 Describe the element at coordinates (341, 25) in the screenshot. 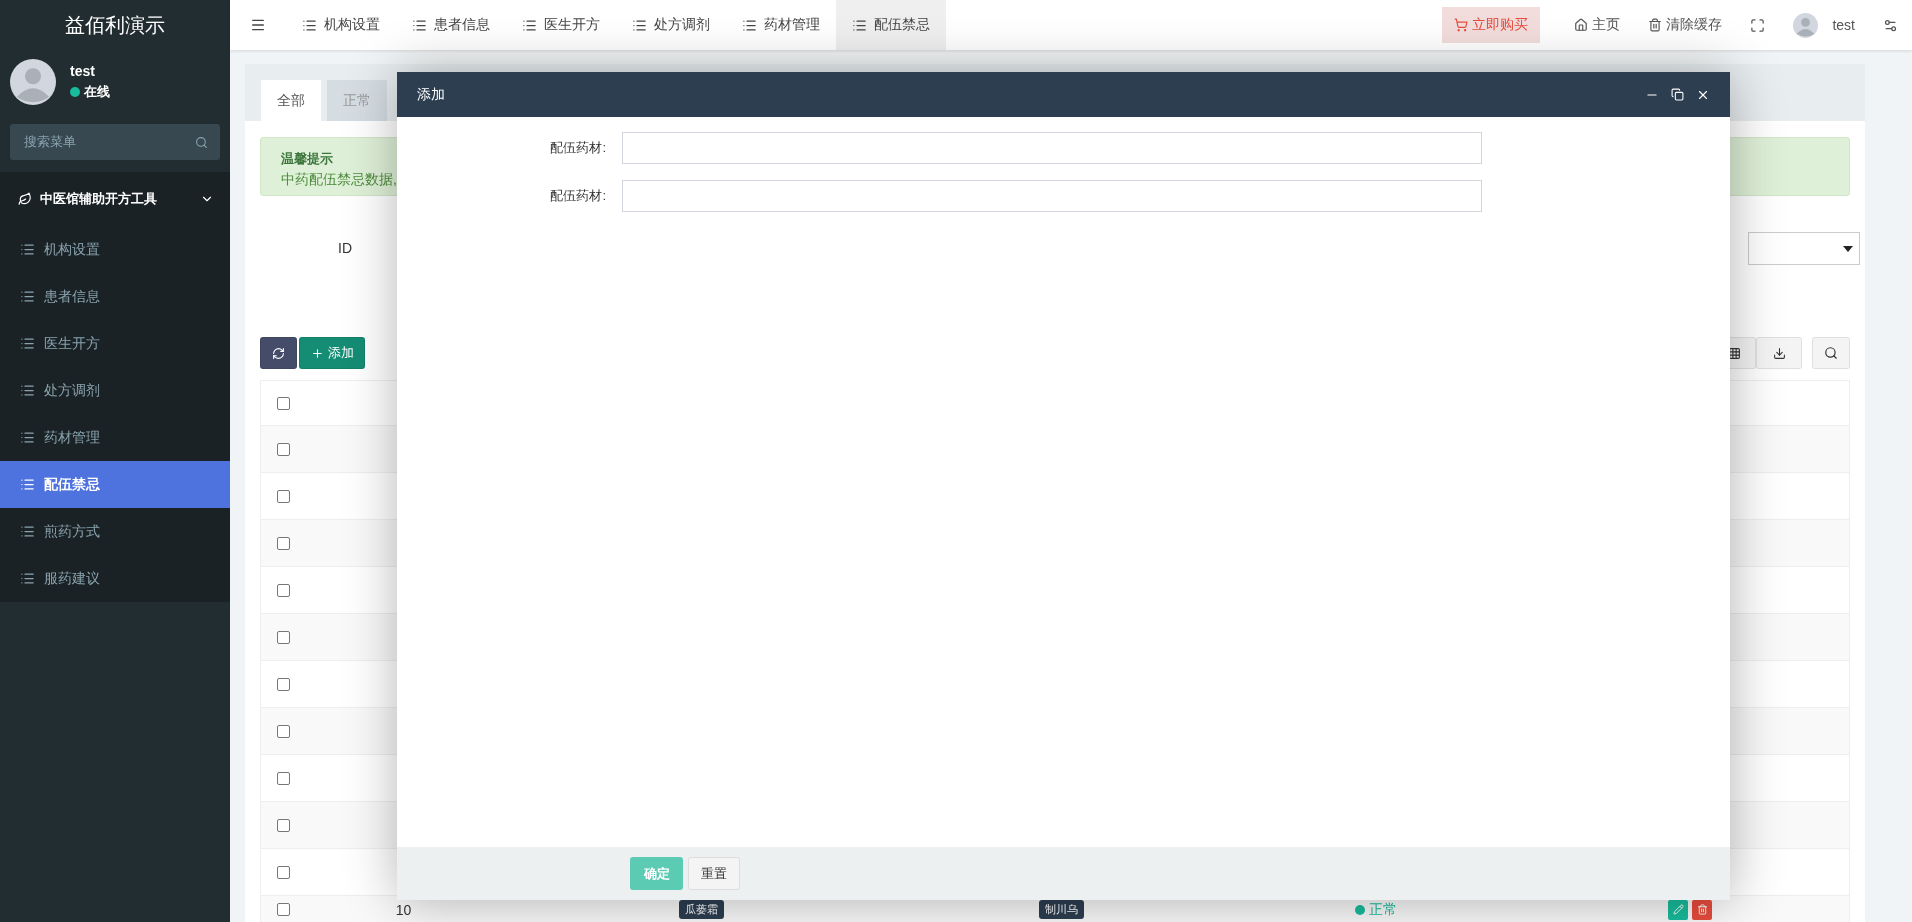

I see `nav-tab: 机构设置` at that location.